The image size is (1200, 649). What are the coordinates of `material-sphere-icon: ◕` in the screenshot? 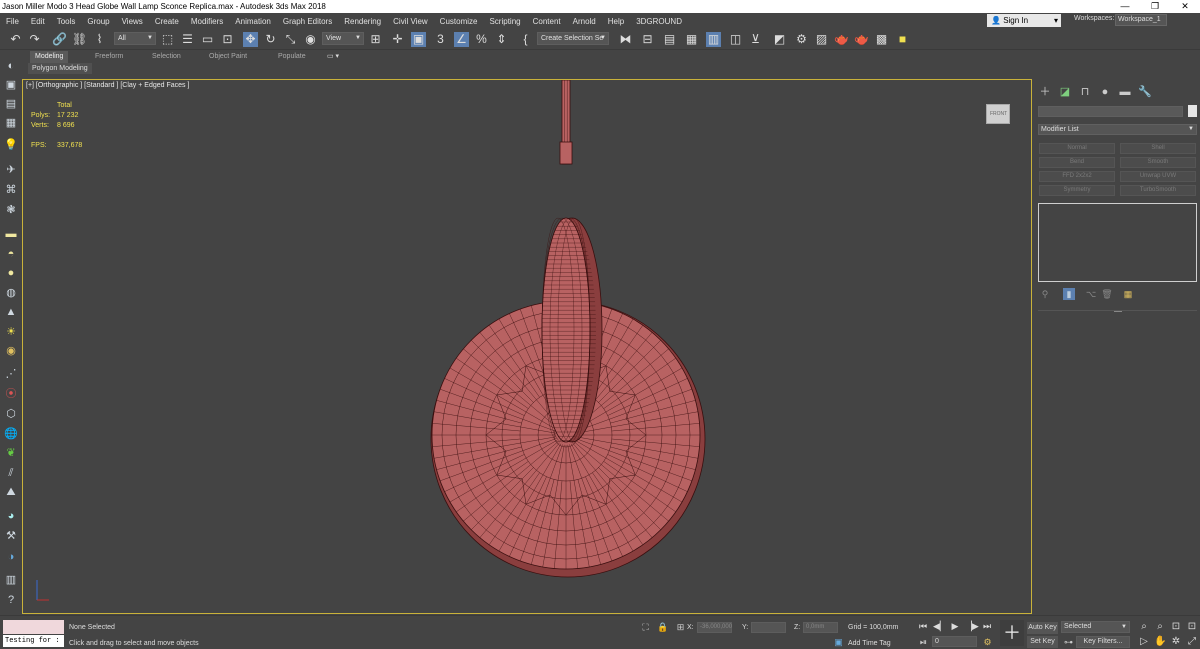 It's located at (11, 516).